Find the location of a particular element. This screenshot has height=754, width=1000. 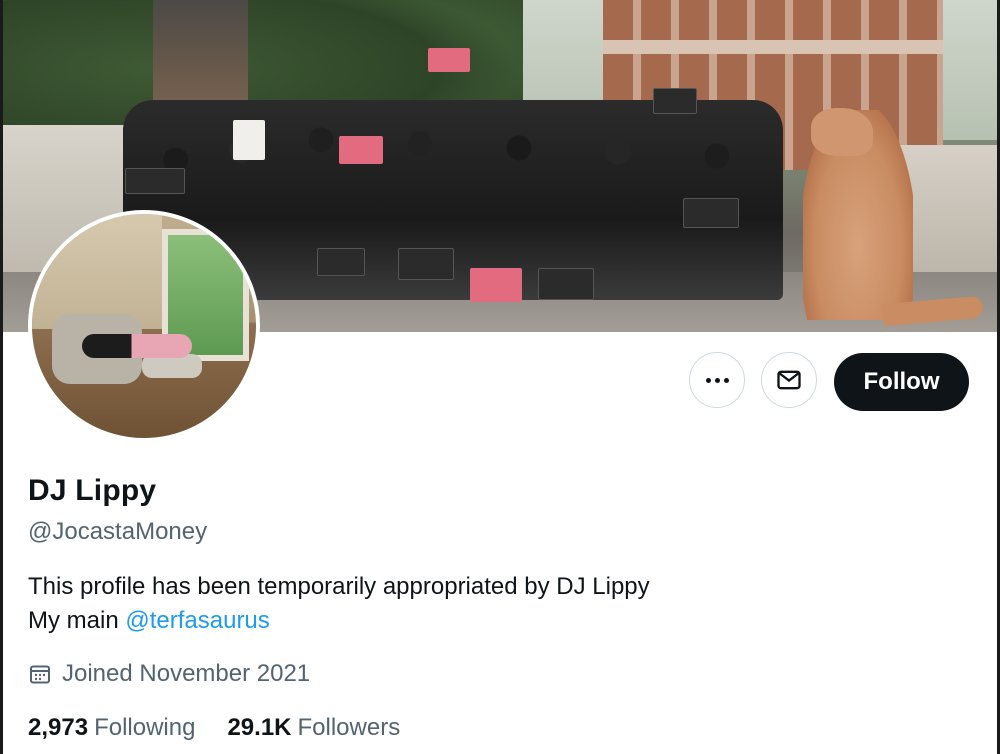

follow-button: Follow is located at coordinates (901, 382).